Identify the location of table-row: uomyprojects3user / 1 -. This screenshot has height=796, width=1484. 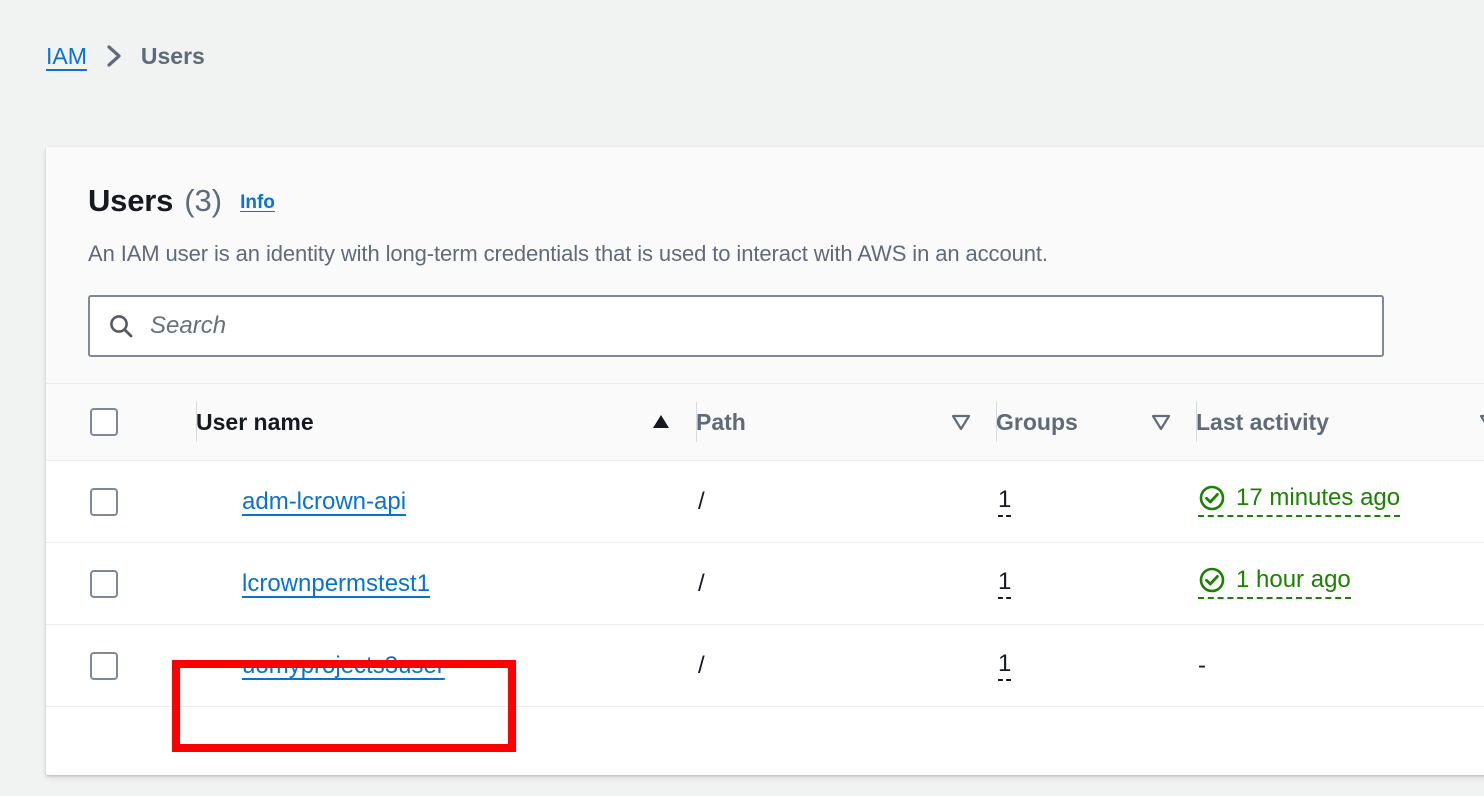
(765, 665).